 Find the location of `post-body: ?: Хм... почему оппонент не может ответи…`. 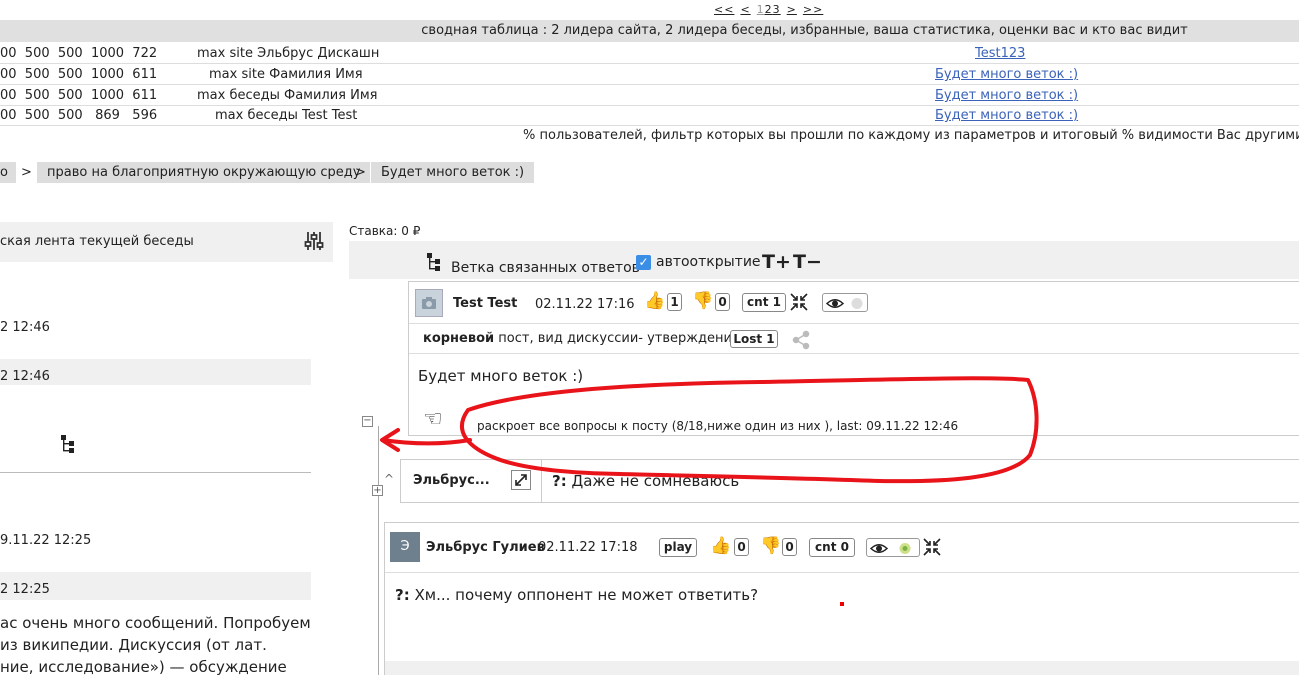

post-body: ?: Хм... почему оппонент не может ответи… is located at coordinates (576, 595).